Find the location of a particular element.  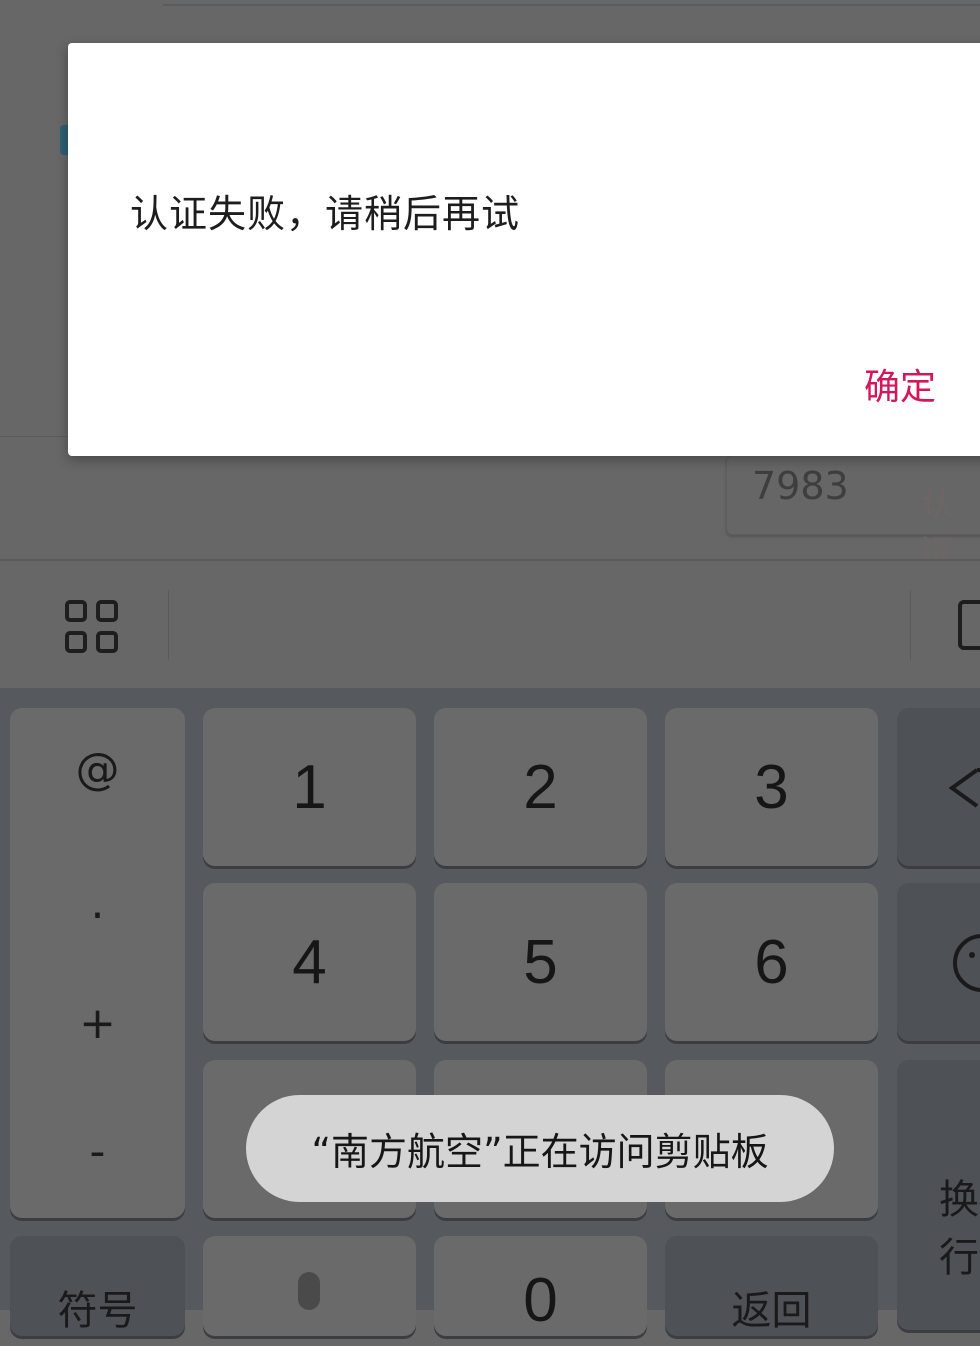

return-label: 返回 is located at coordinates (771, 1311).